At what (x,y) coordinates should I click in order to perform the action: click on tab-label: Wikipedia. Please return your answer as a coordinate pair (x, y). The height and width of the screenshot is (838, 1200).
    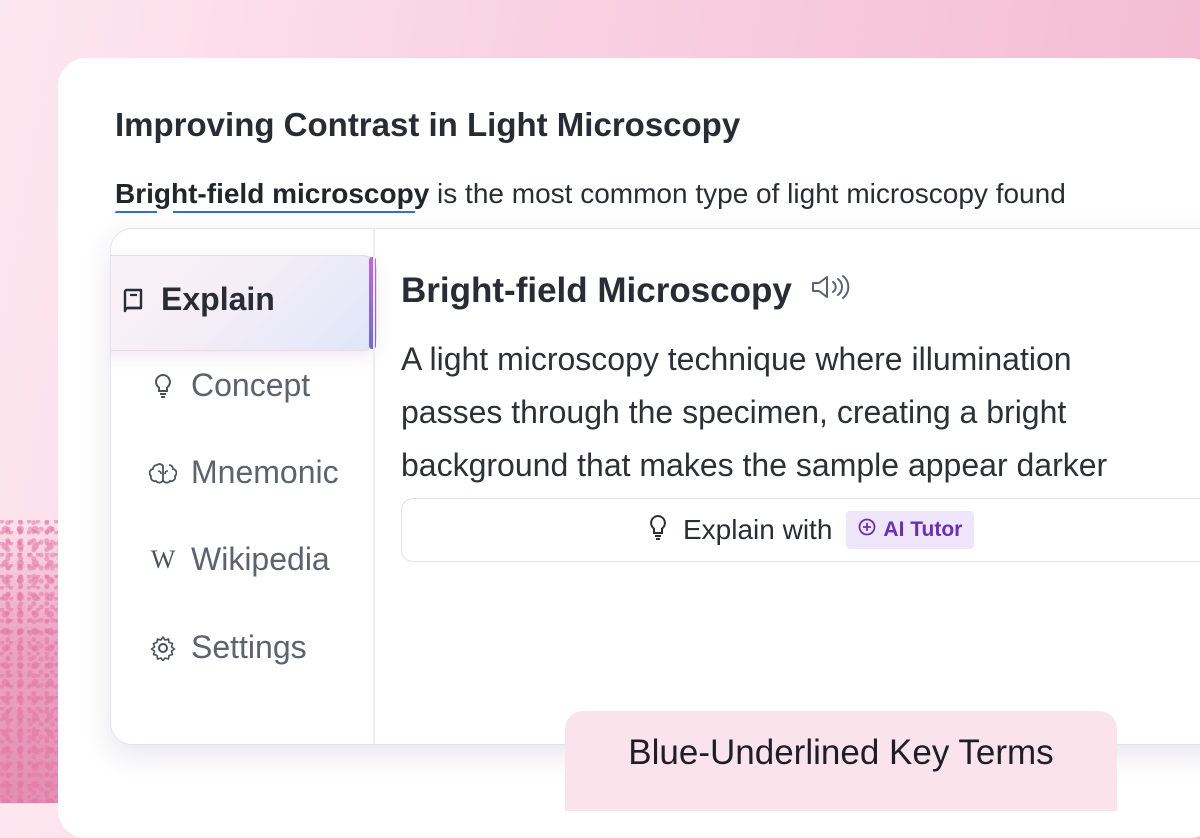
    Looking at the image, I should click on (260, 559).